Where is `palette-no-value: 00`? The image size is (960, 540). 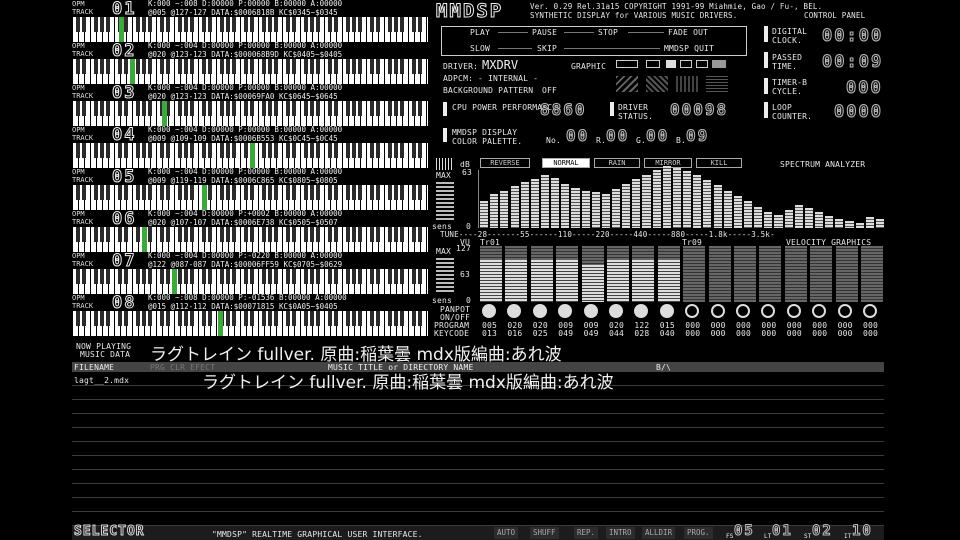
palette-no-value: 00 is located at coordinates (577, 135).